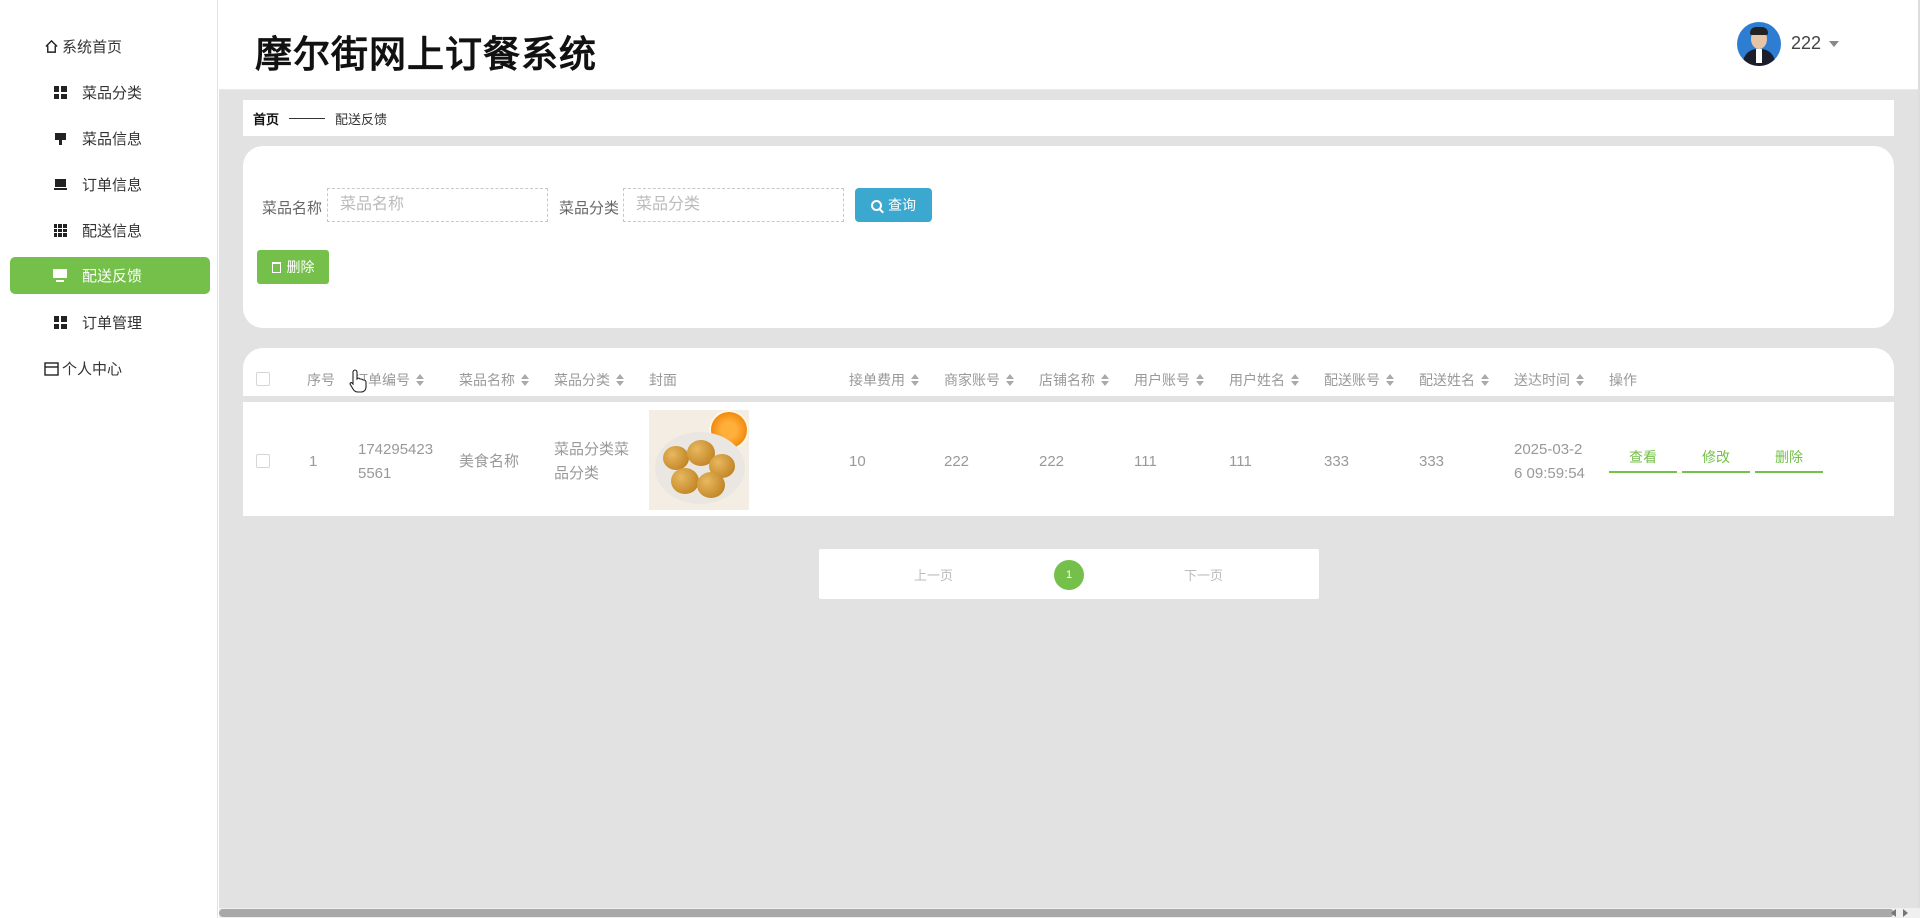 This screenshot has width=1920, height=918. Describe the element at coordinates (592, 461) in the screenshot. I see `cell-category: 菜品分类菜 品分类` at that location.